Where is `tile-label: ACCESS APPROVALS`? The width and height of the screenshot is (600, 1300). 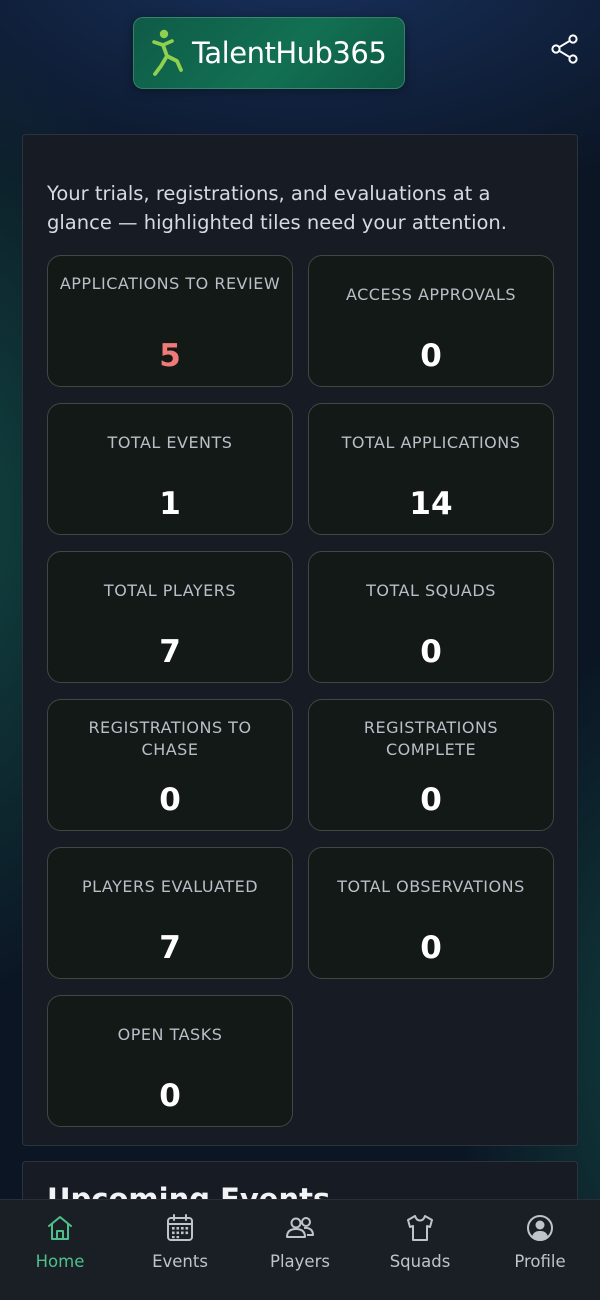
tile-label: ACCESS APPROVALS is located at coordinates (431, 294).